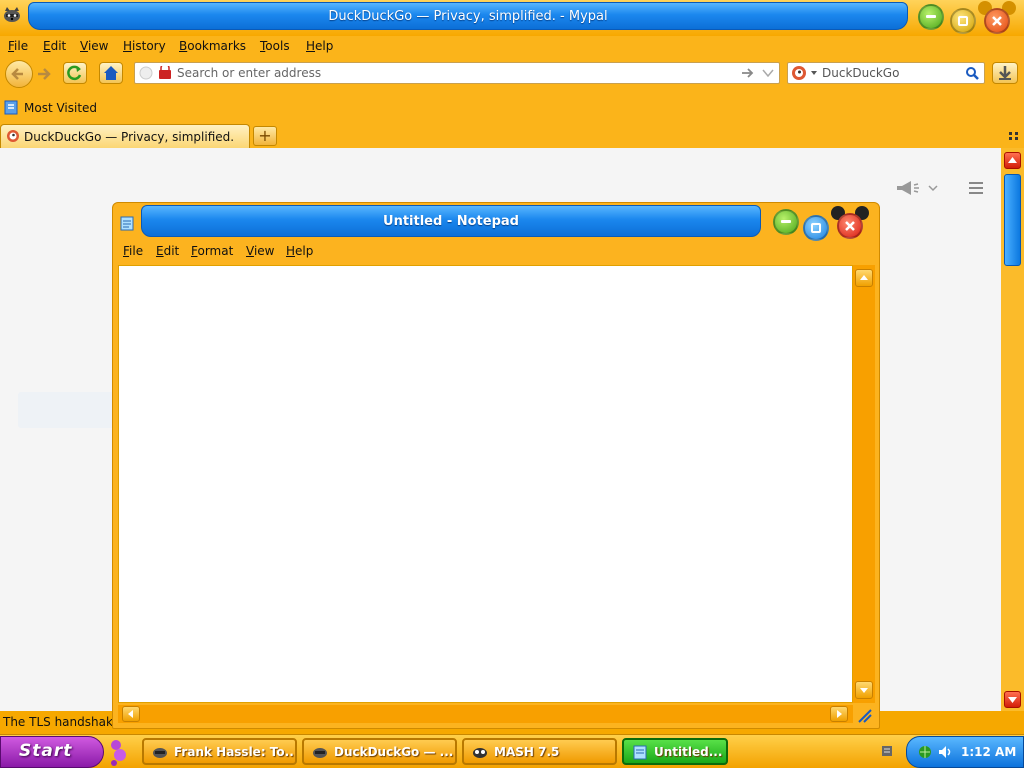 The height and width of the screenshot is (768, 1024). What do you see at coordinates (1012, 429) in the screenshot?
I see `page-scrollbar` at bounding box center [1012, 429].